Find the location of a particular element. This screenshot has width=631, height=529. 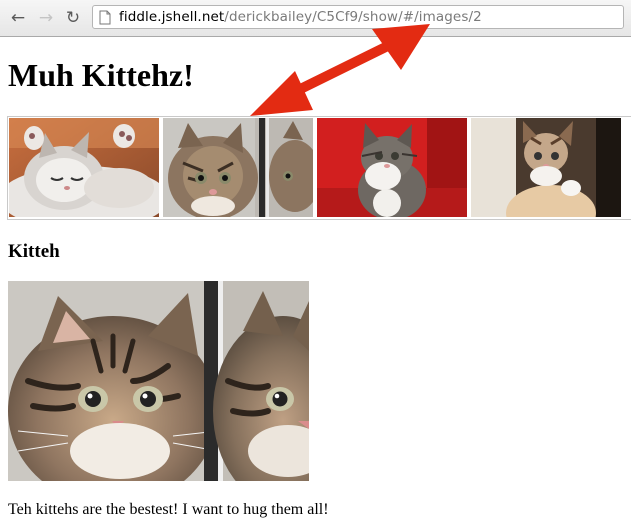

url-path: /derickbailey/C5Cf9/show/#/images/2 is located at coordinates (353, 17).